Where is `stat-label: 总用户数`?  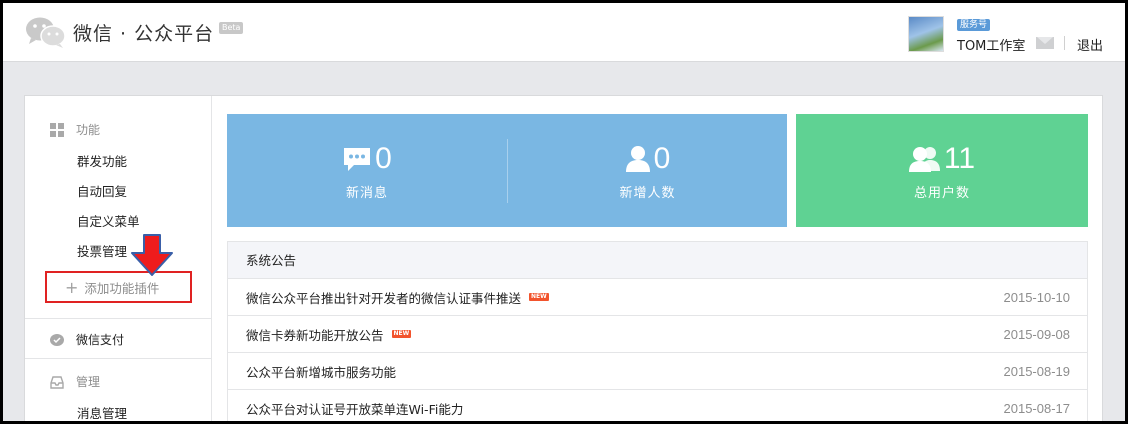
stat-label: 总用户数 is located at coordinates (941, 193).